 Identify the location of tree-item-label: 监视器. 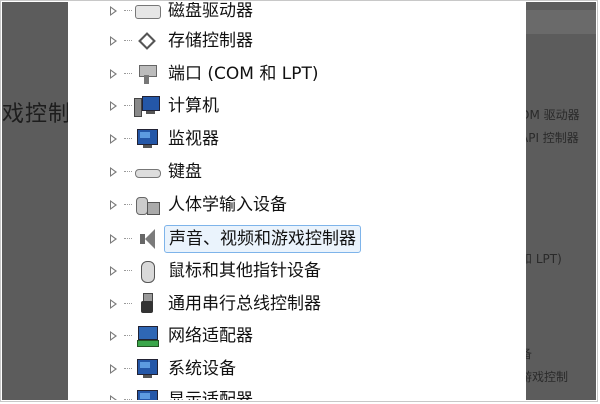
(193, 139).